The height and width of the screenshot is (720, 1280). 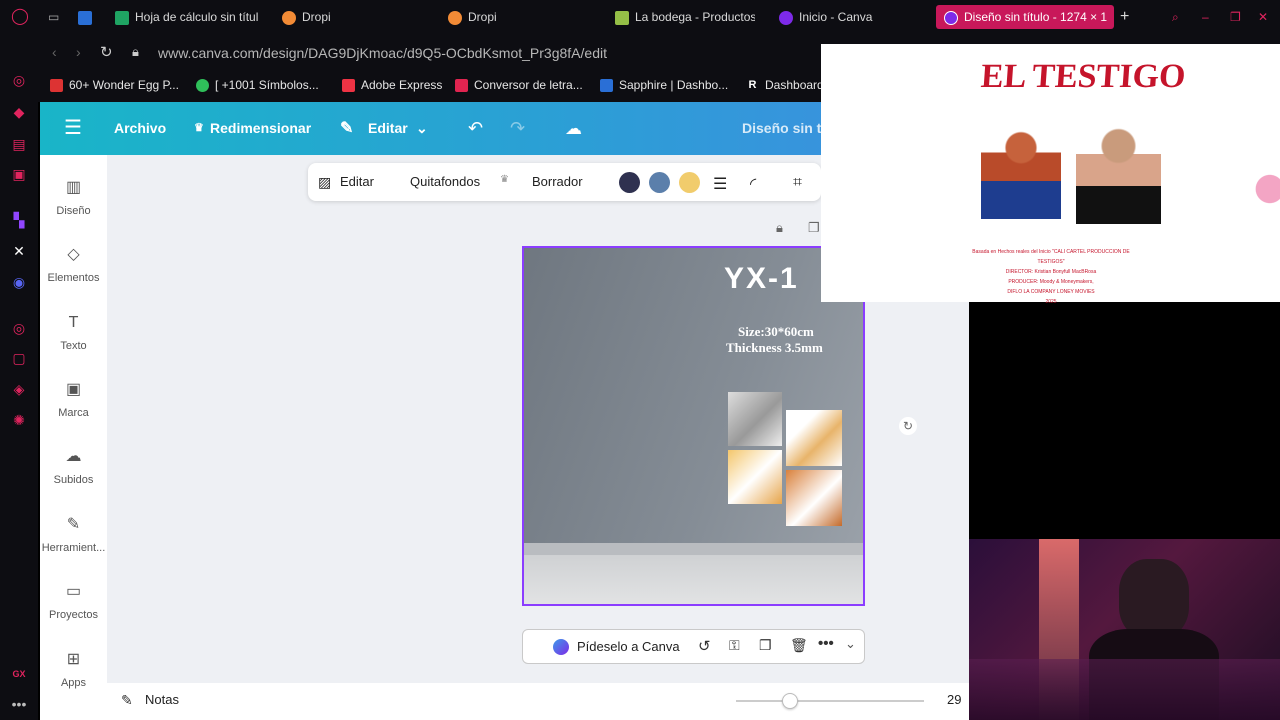 What do you see at coordinates (19, 420) in the screenshot?
I see `settings-icon: ✺` at bounding box center [19, 420].